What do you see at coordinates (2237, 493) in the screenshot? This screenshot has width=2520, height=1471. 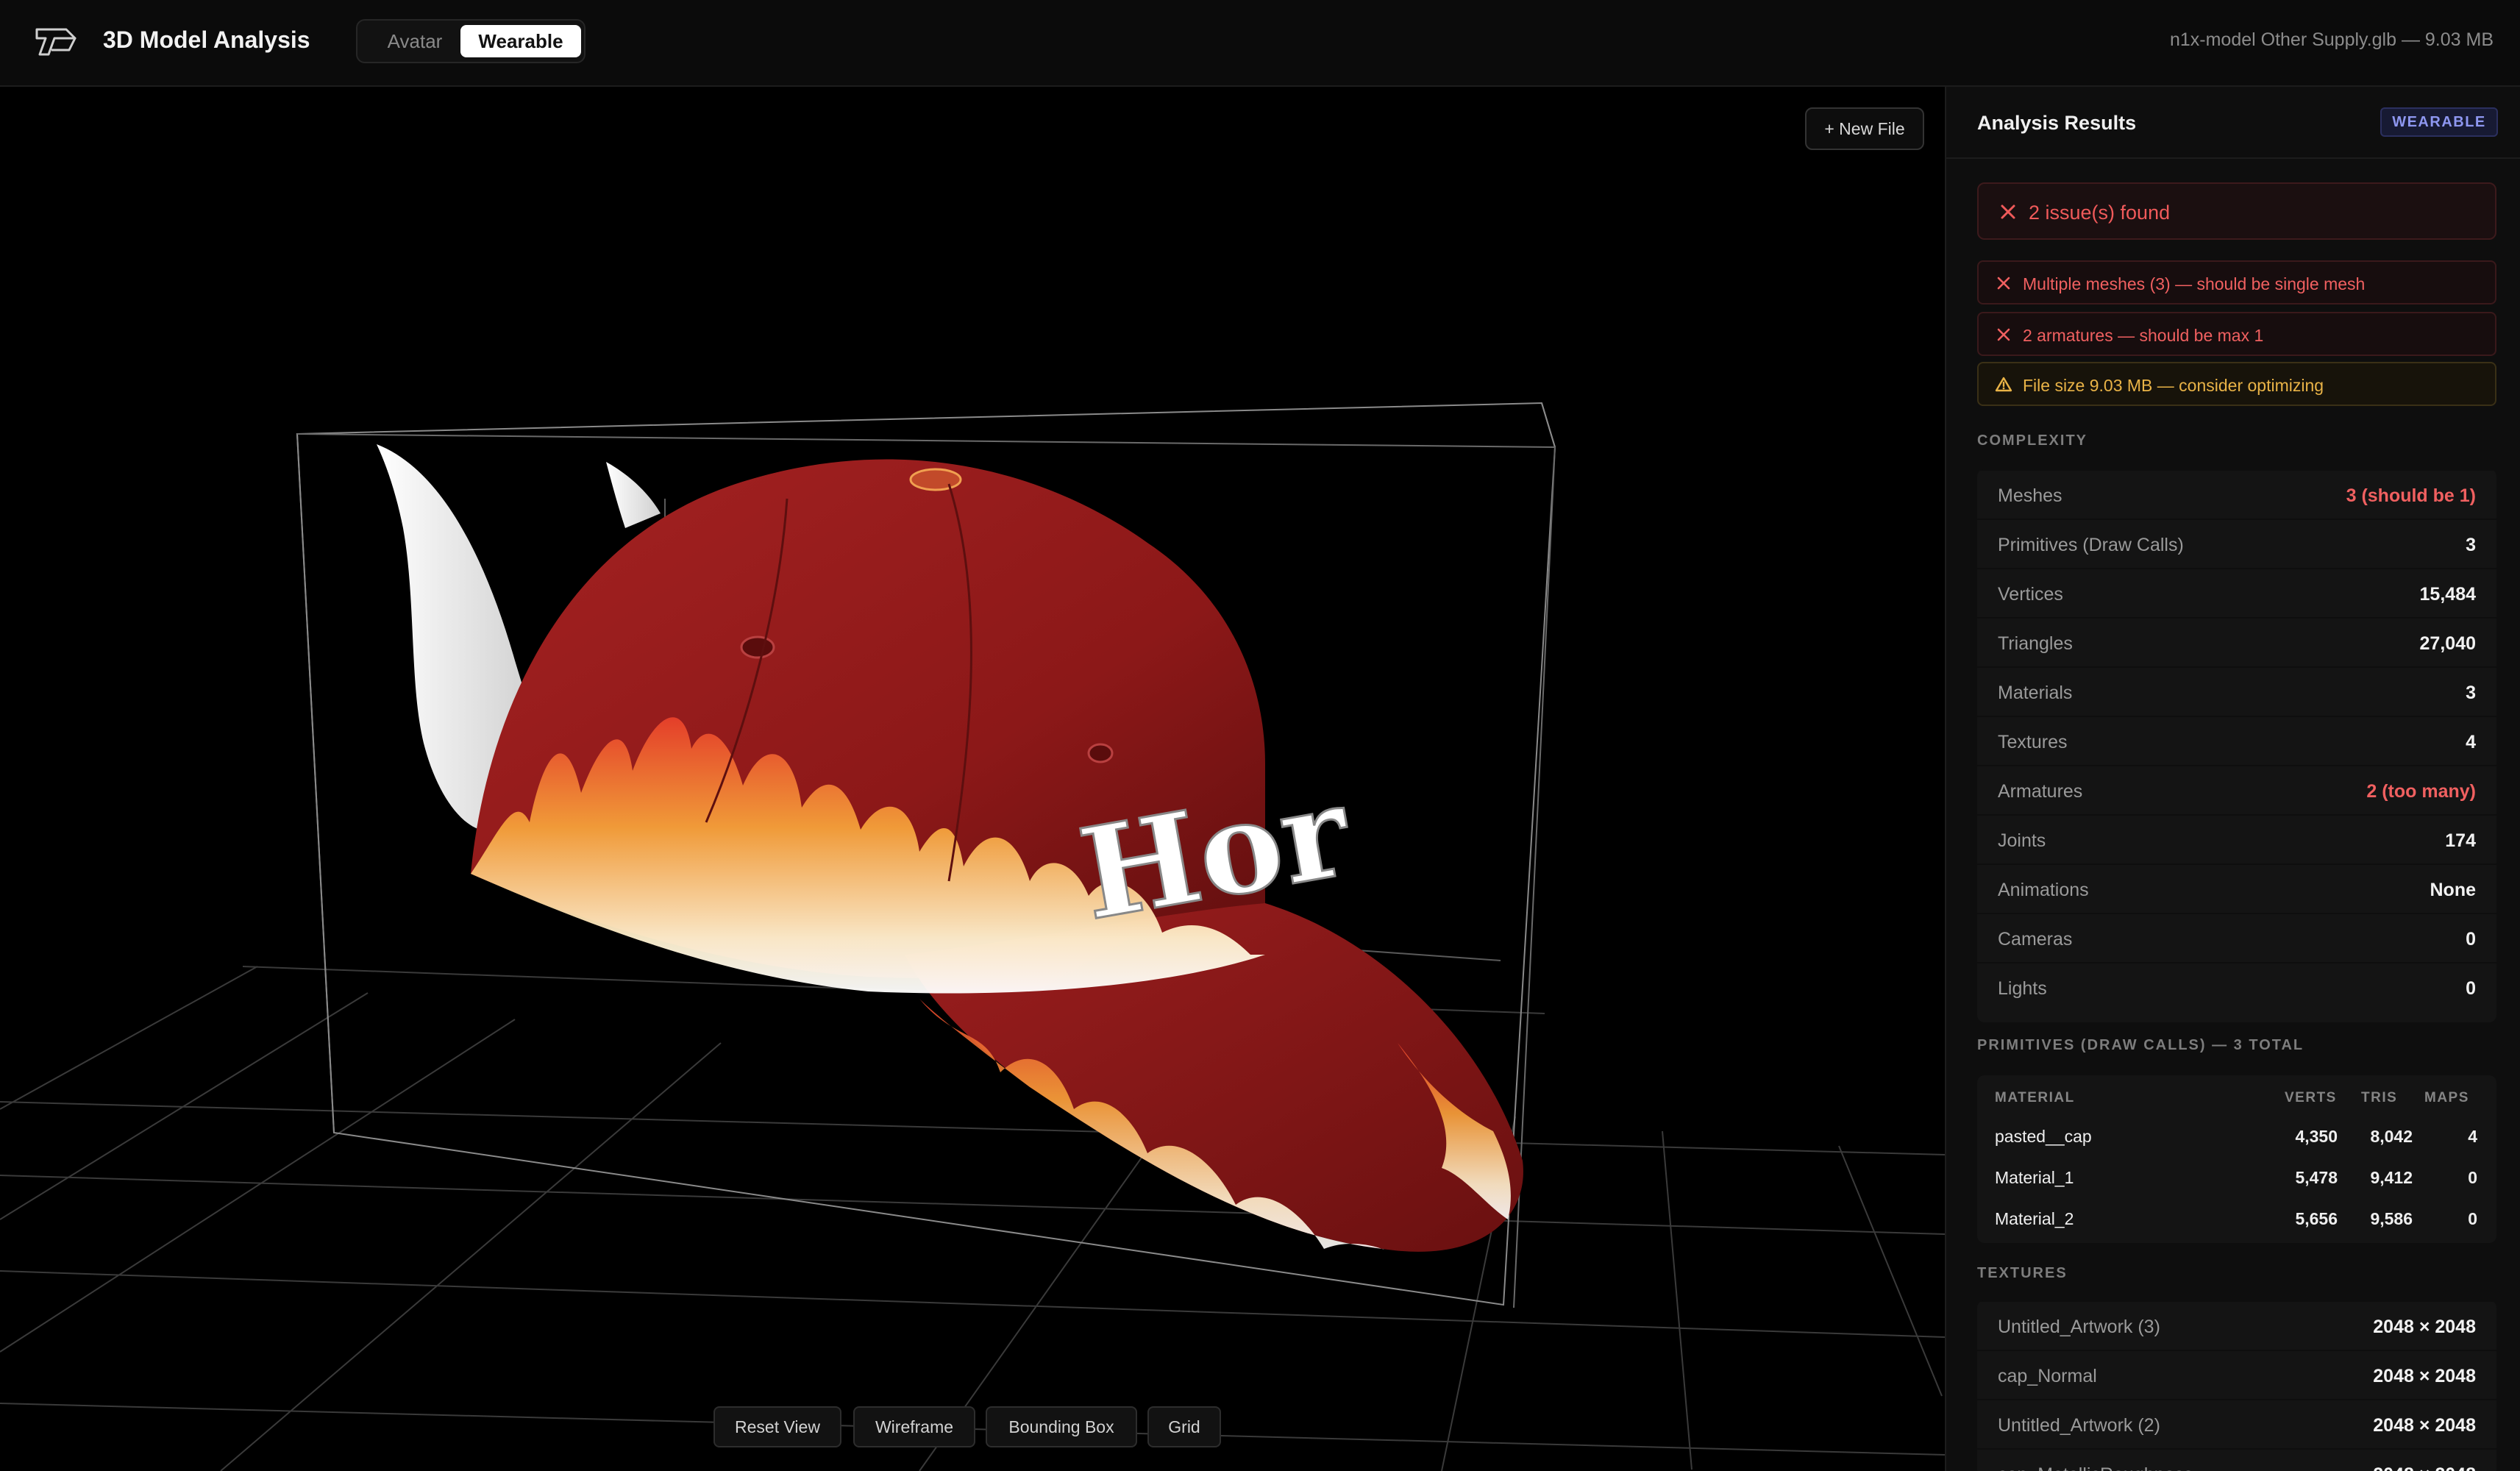 I see `stat-row-meshes: Meshes 3 (should be 1)` at bounding box center [2237, 493].